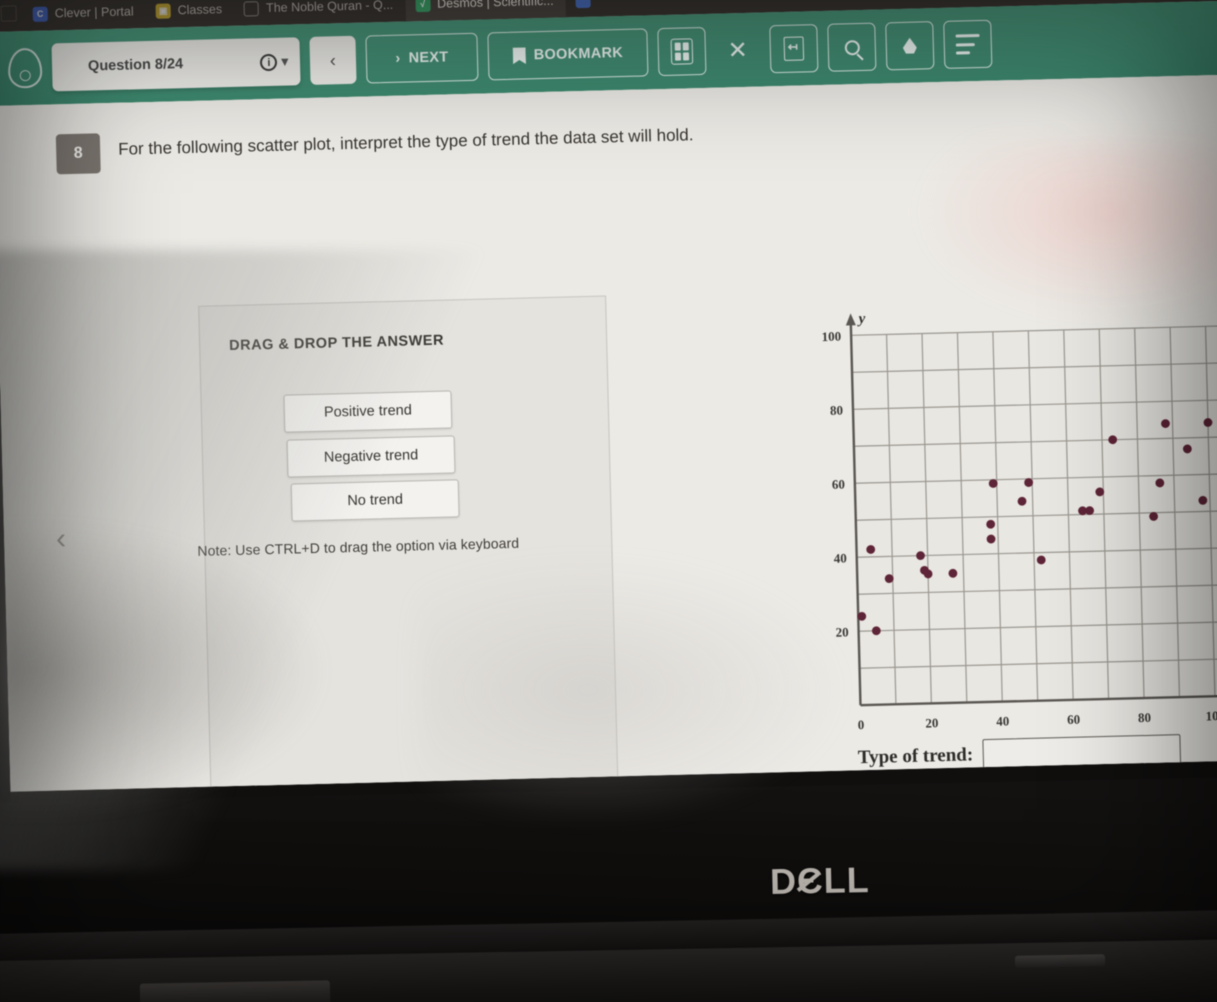 This screenshot has height=1002, width=1217. What do you see at coordinates (61, 539) in the screenshot?
I see `back-navigation-chevron: ‹` at bounding box center [61, 539].